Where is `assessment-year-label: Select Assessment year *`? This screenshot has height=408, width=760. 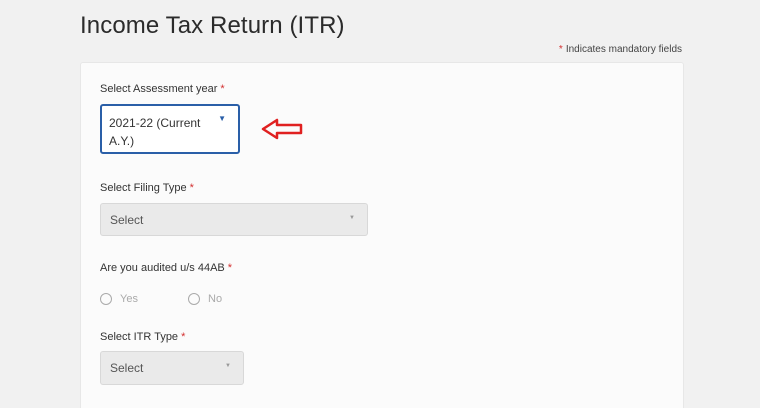 assessment-year-label: Select Assessment year * is located at coordinates (162, 89).